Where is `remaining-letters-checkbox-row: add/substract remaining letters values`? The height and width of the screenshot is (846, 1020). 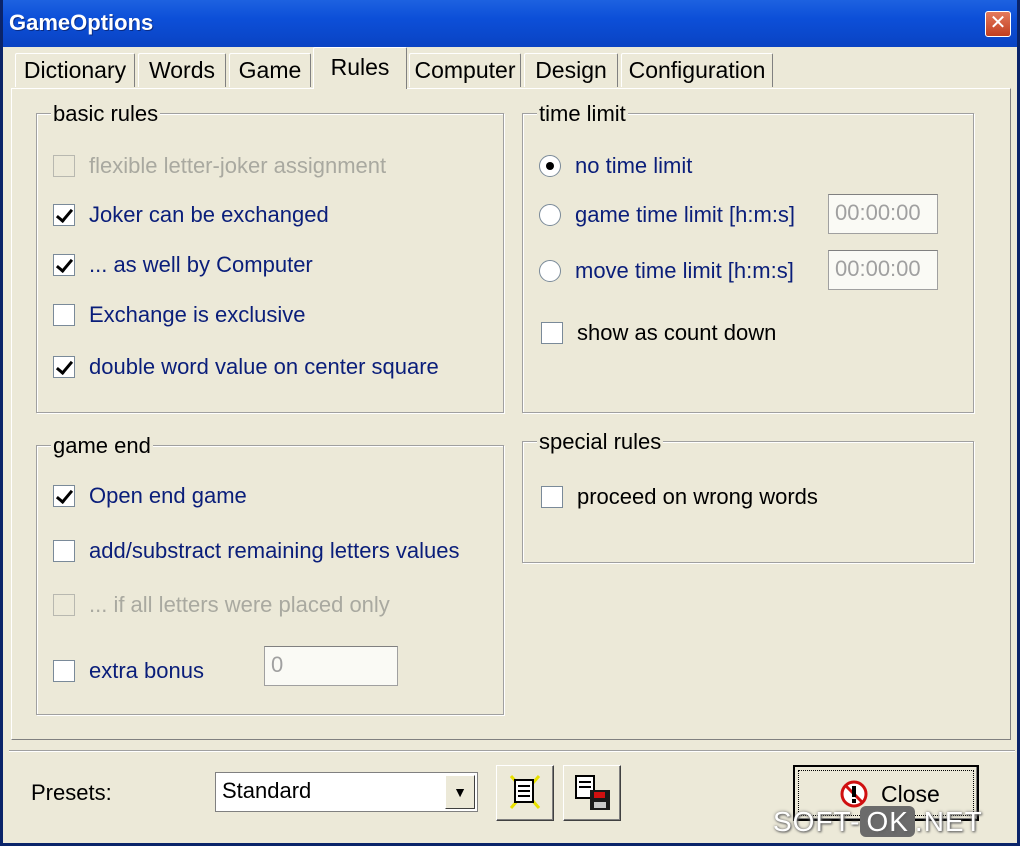
remaining-letters-checkbox-row: add/substract remaining letters values is located at coordinates (256, 551).